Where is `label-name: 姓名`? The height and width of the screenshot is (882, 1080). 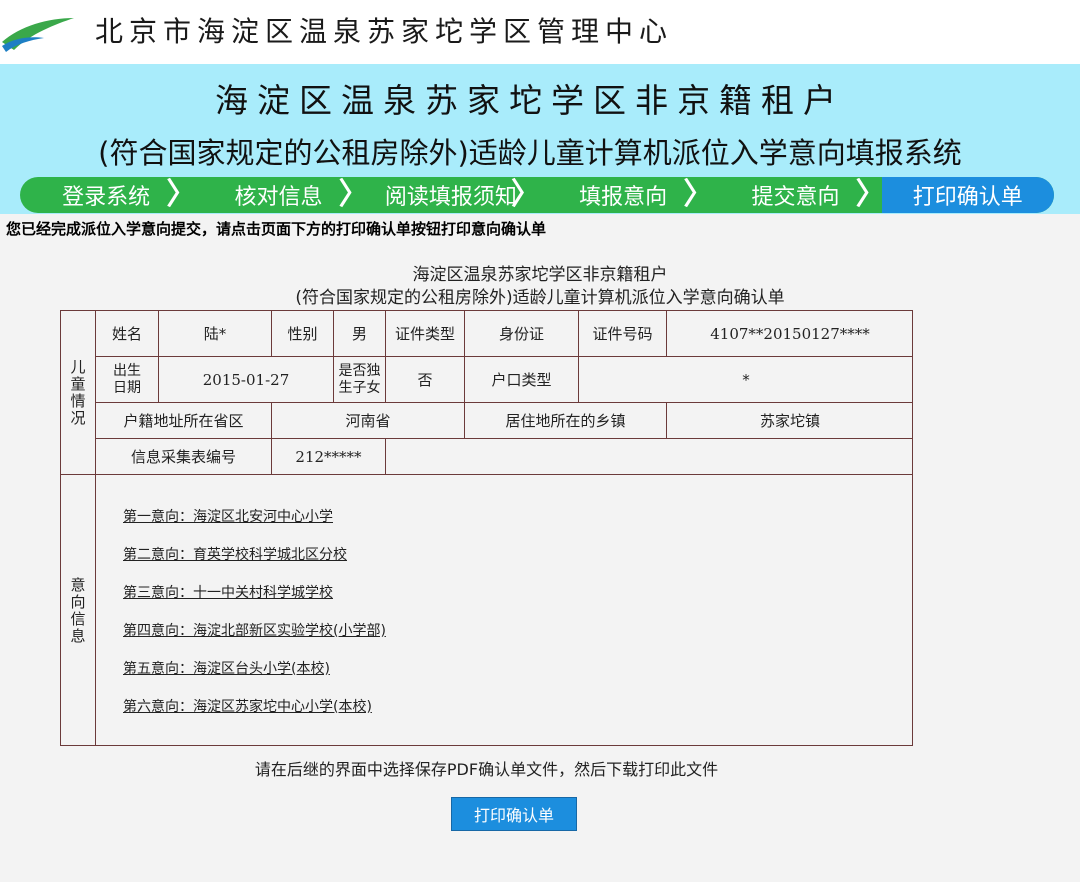 label-name: 姓名 is located at coordinates (127, 334).